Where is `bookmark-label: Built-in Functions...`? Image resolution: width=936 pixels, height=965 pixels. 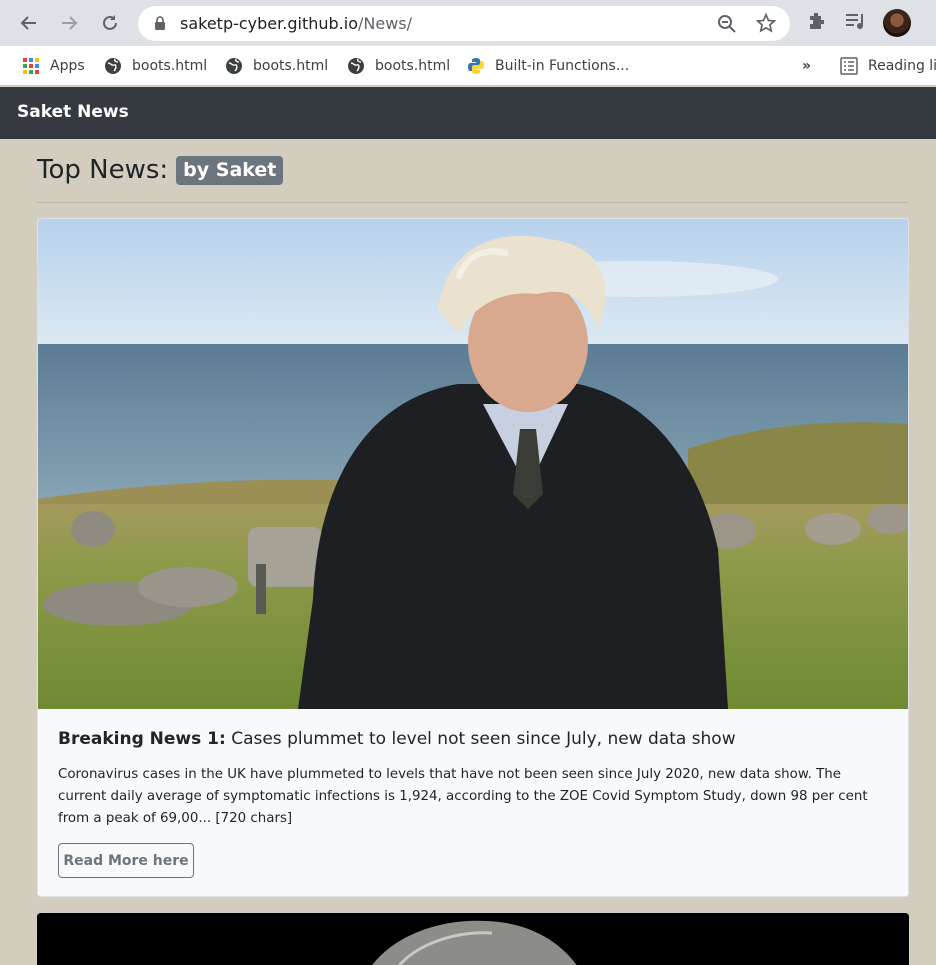
bookmark-label: Built-in Functions... is located at coordinates (562, 66).